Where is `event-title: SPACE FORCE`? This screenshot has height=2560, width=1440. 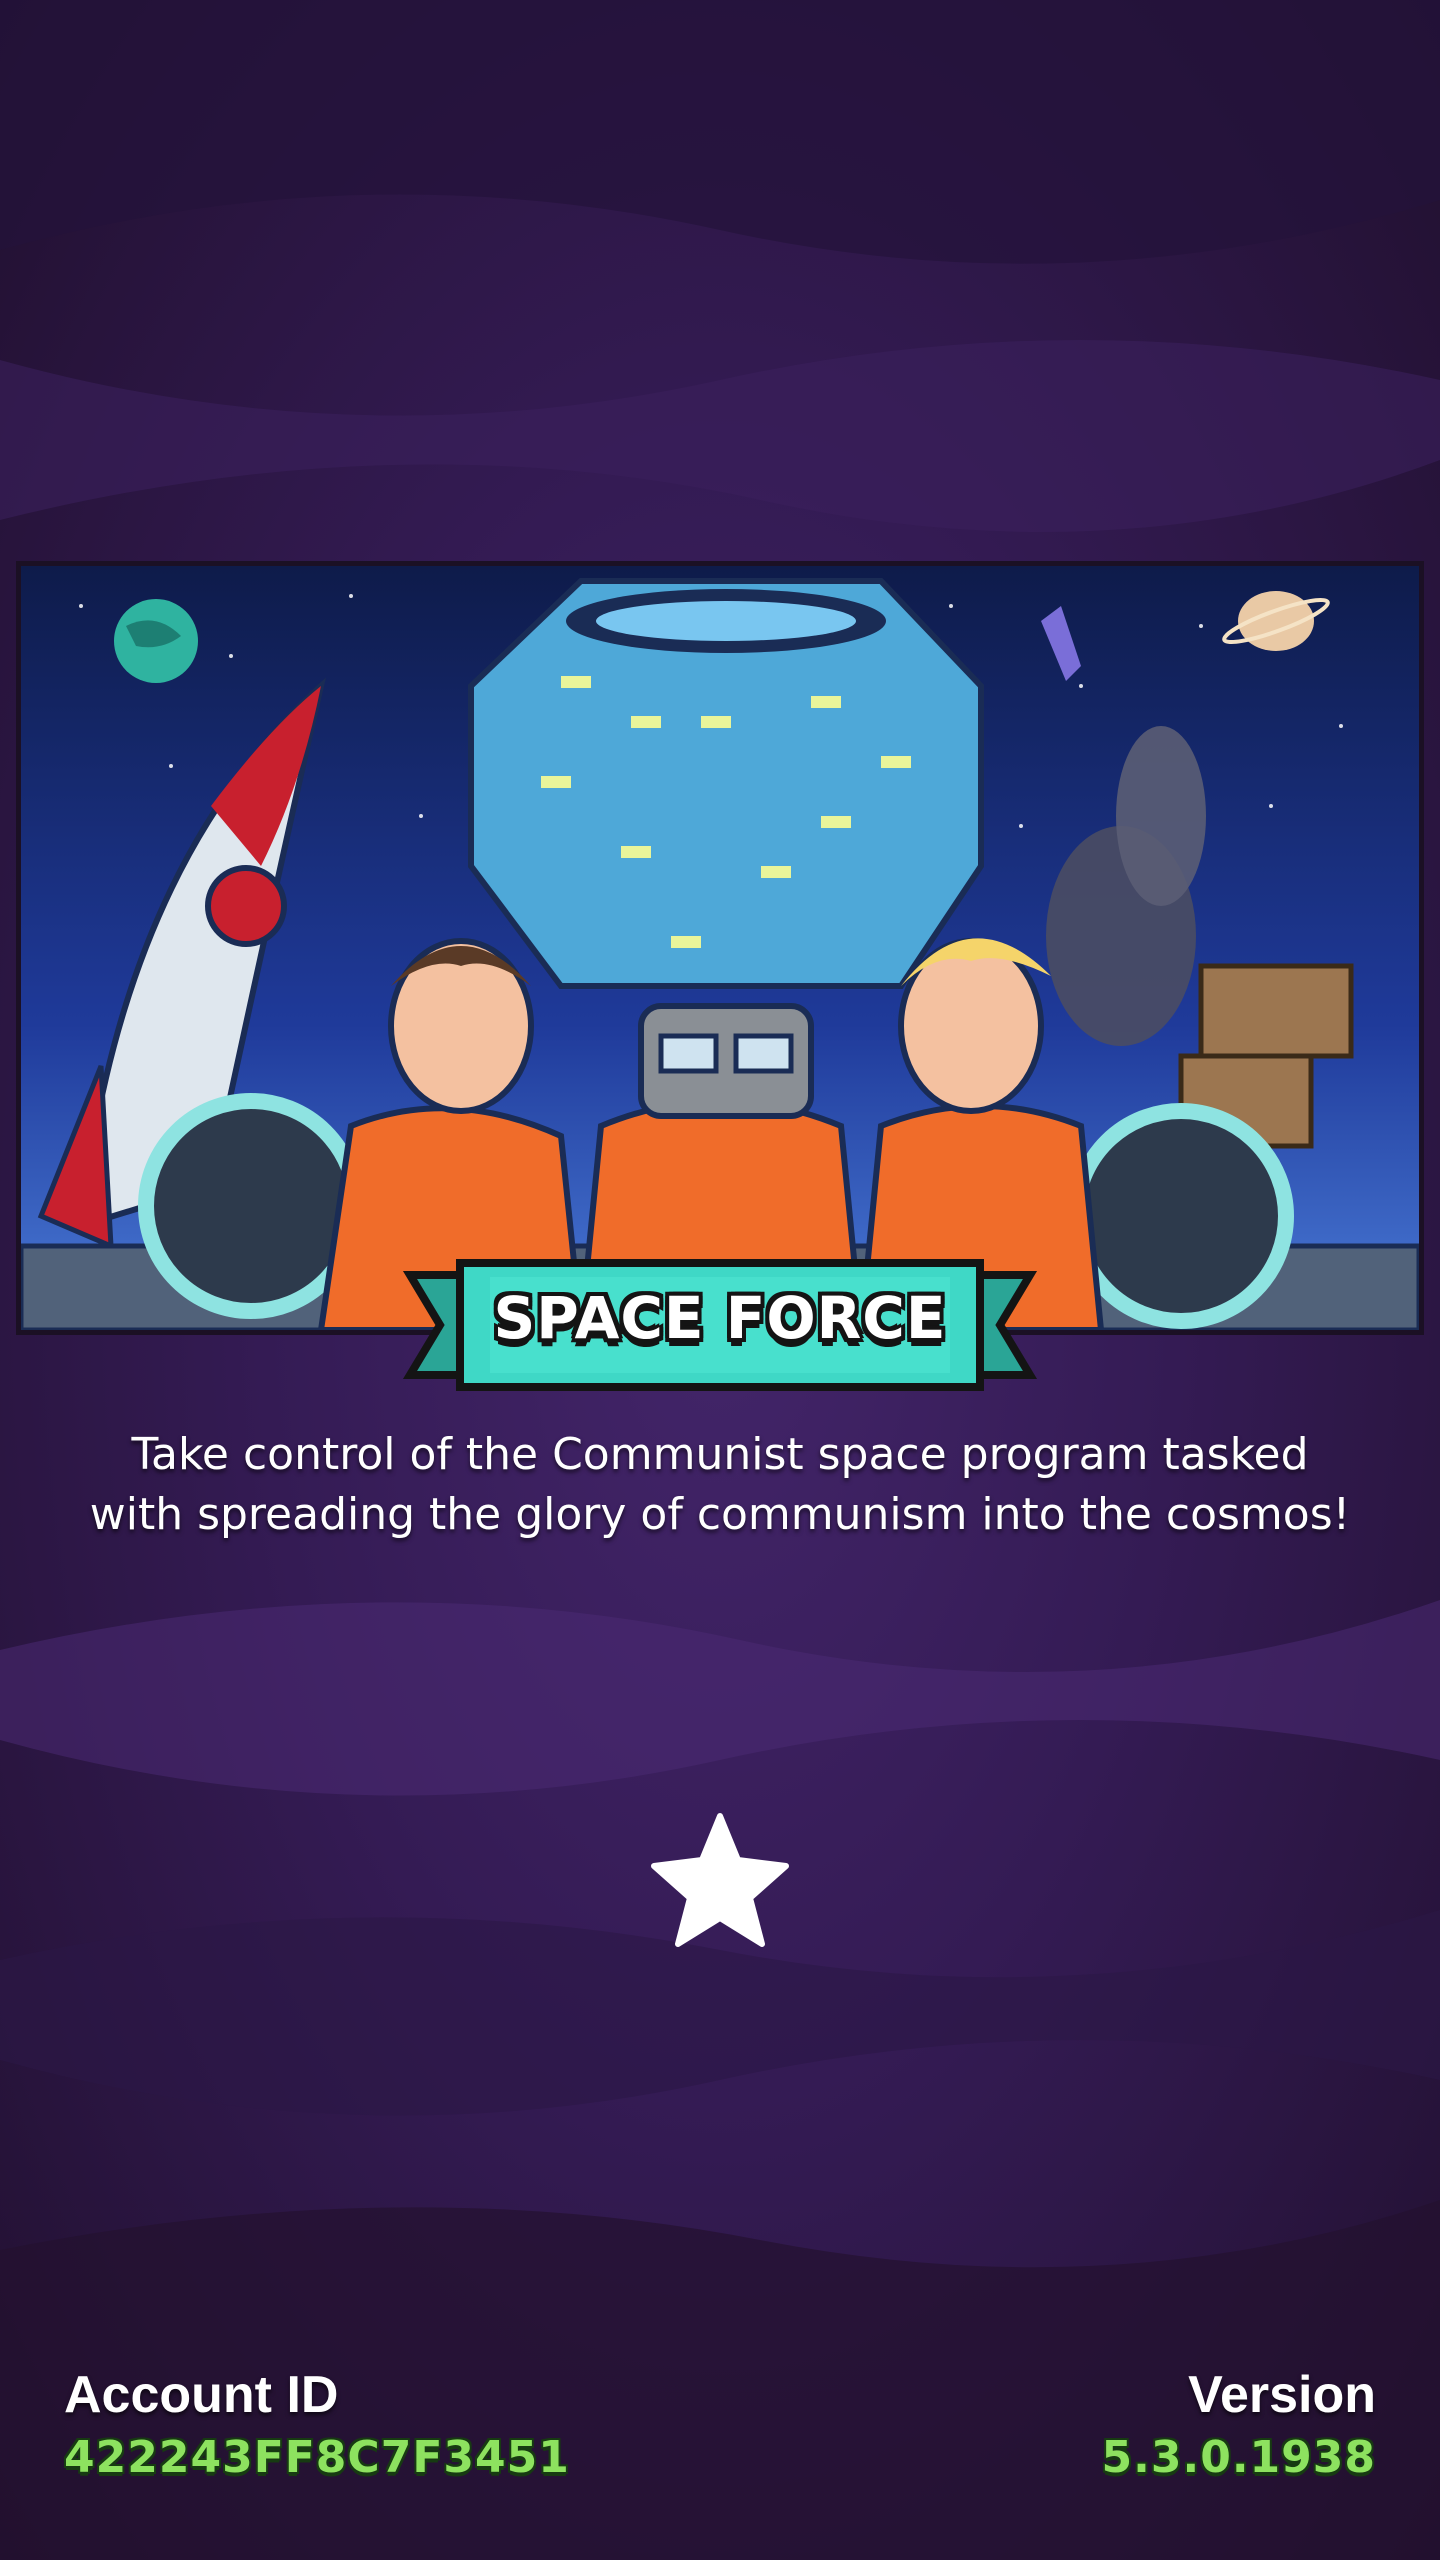 event-title: SPACE FORCE is located at coordinates (720, 1318).